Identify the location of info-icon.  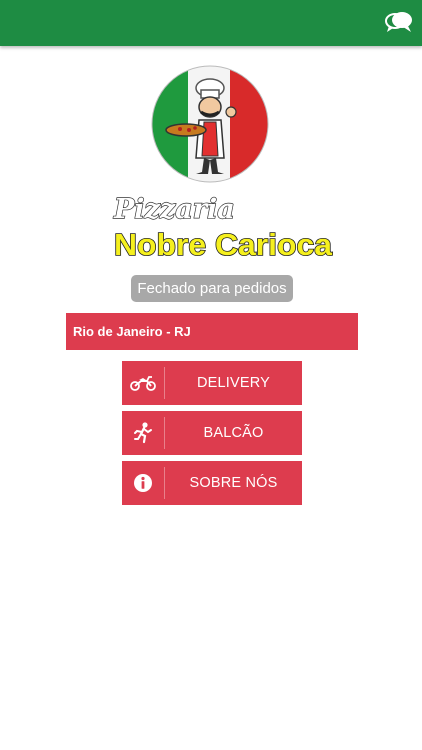
(143, 483).